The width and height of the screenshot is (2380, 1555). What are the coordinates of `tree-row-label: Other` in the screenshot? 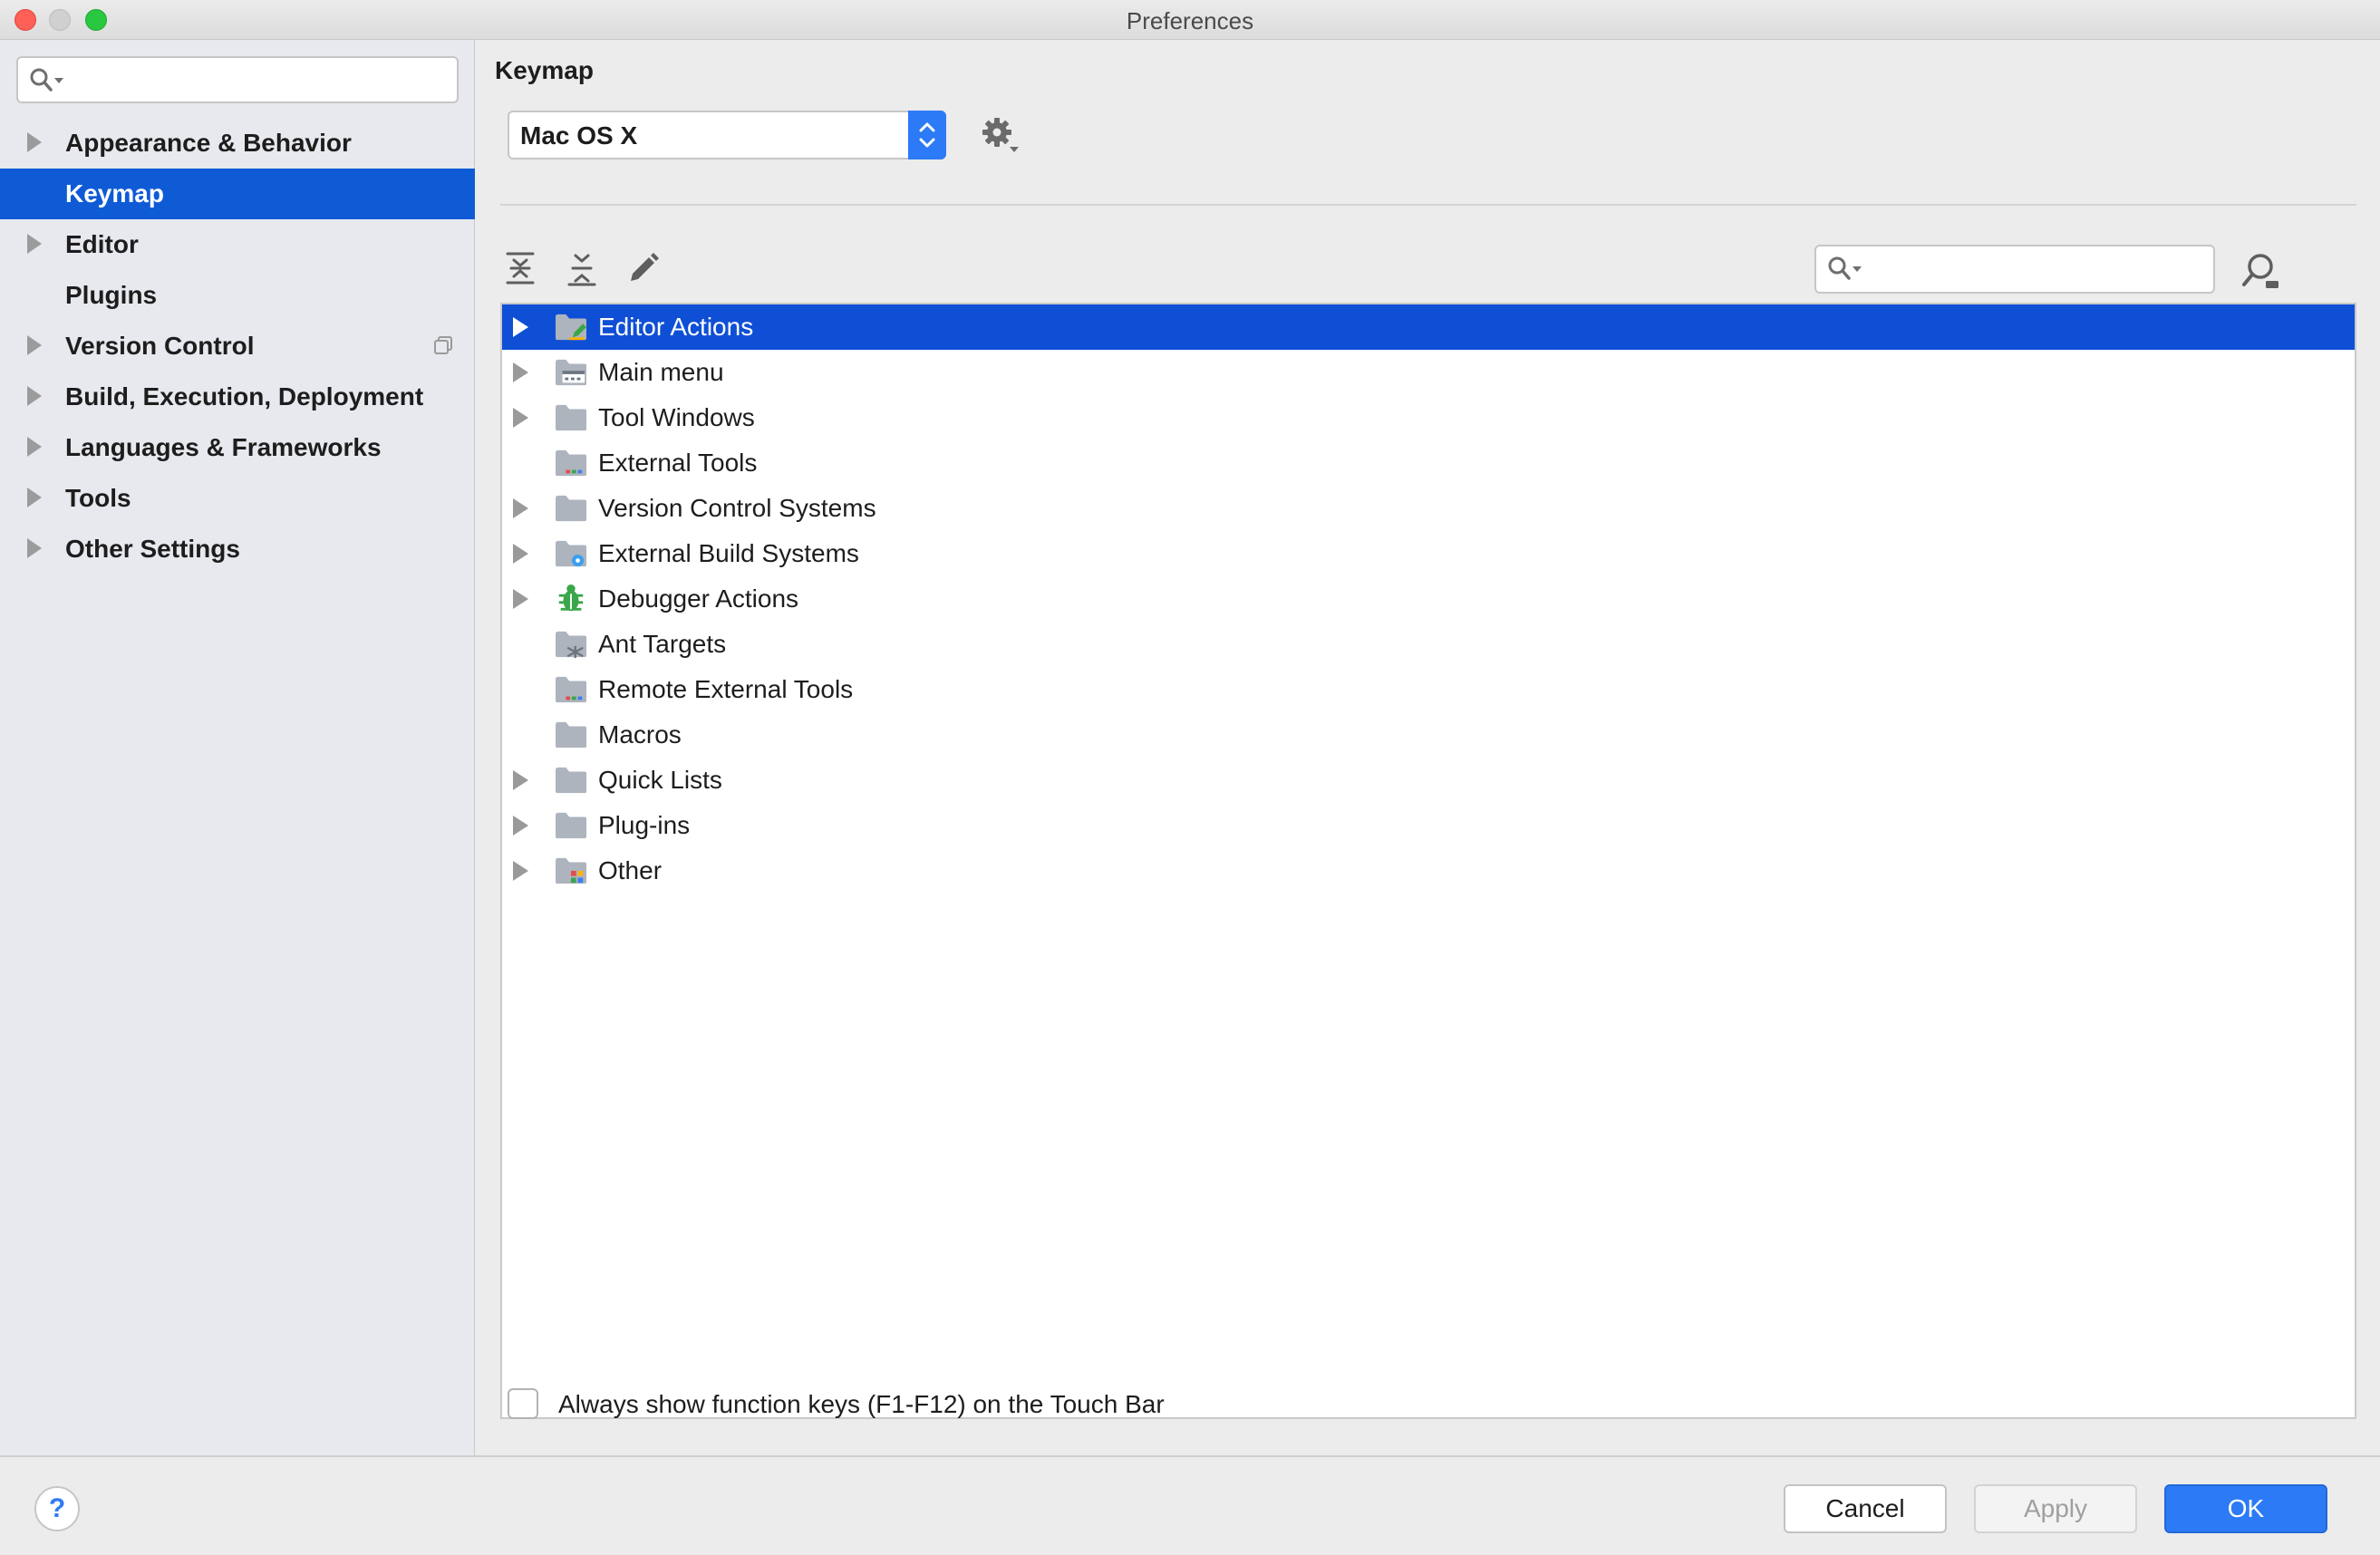 It's located at (631, 870).